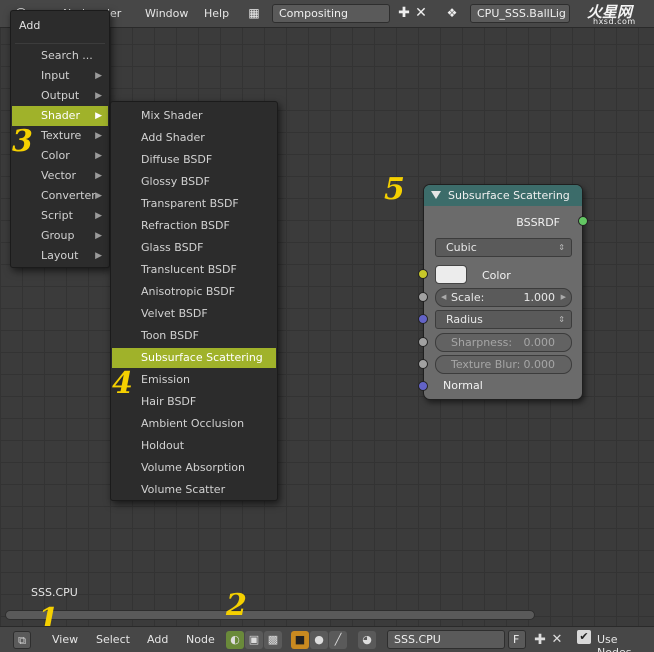 The width and height of the screenshot is (654, 652). I want to click on shader-item-glass-bsdf: Glass BSDF, so click(194, 248).